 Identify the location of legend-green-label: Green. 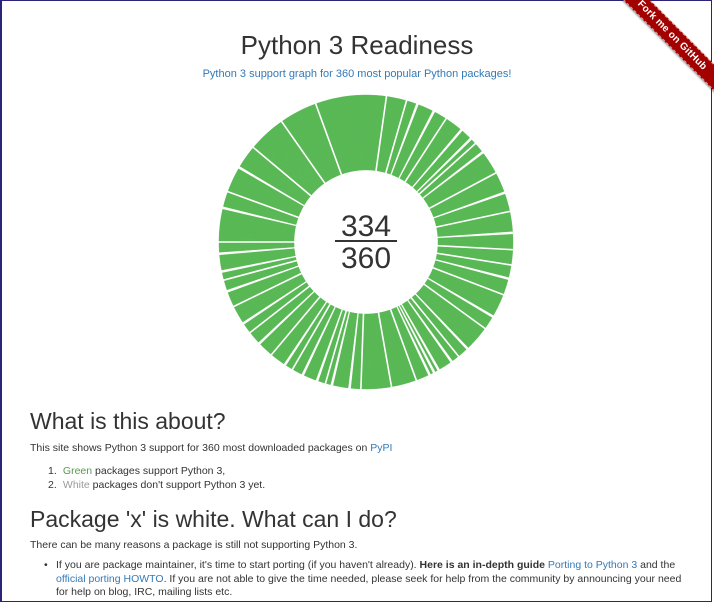
(77, 471).